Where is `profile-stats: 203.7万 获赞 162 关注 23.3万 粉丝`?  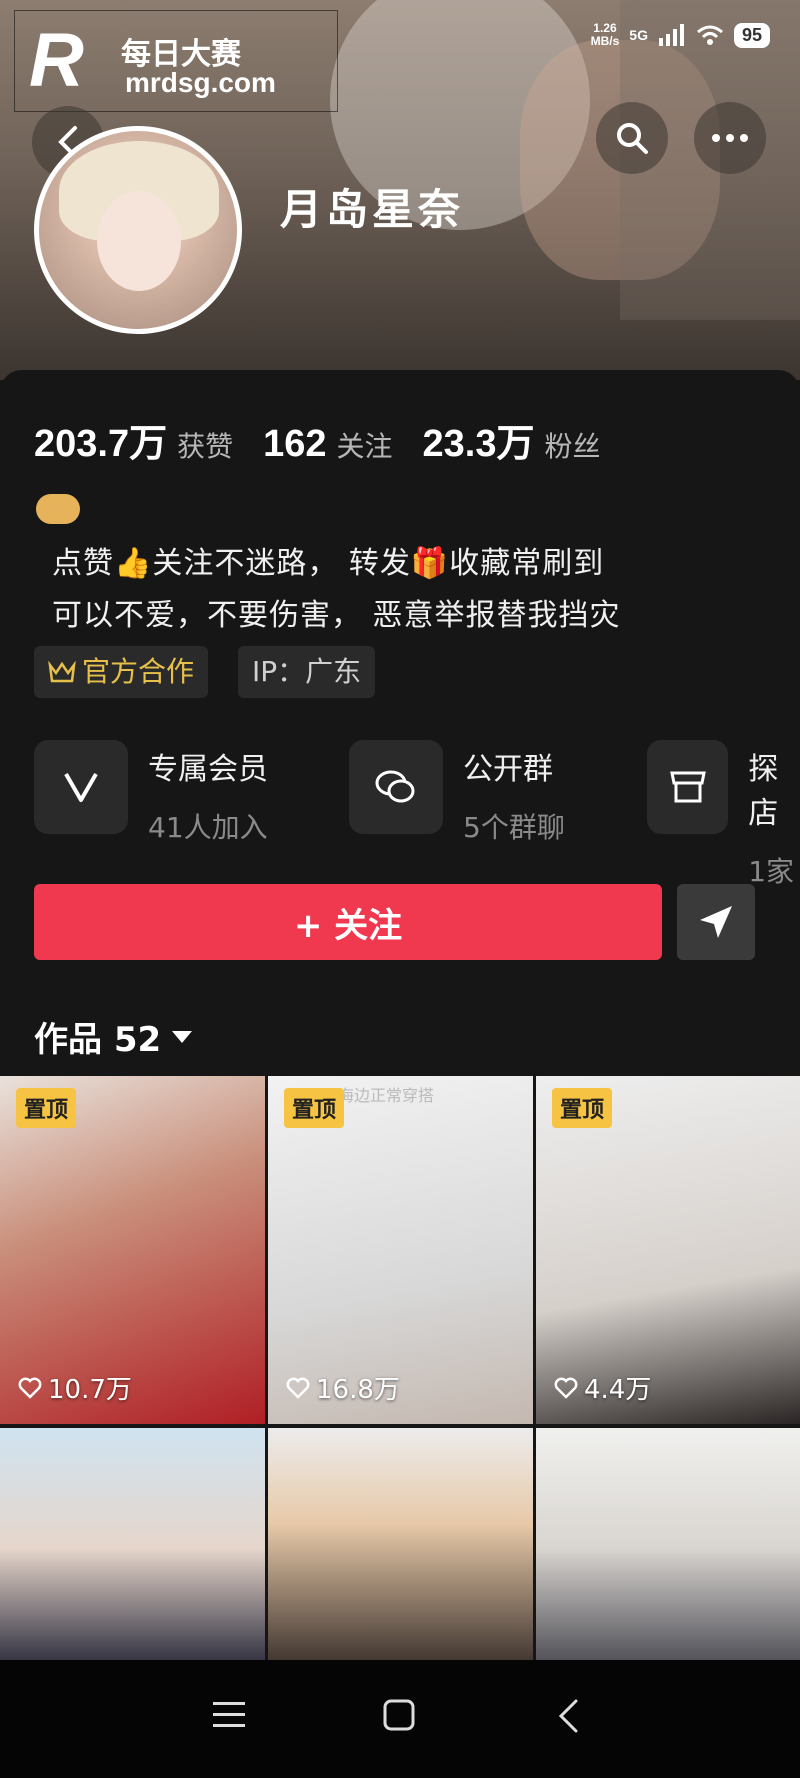
profile-stats: 203.7万 获赞 162 关注 23.3万 粉丝 is located at coordinates (332, 439).